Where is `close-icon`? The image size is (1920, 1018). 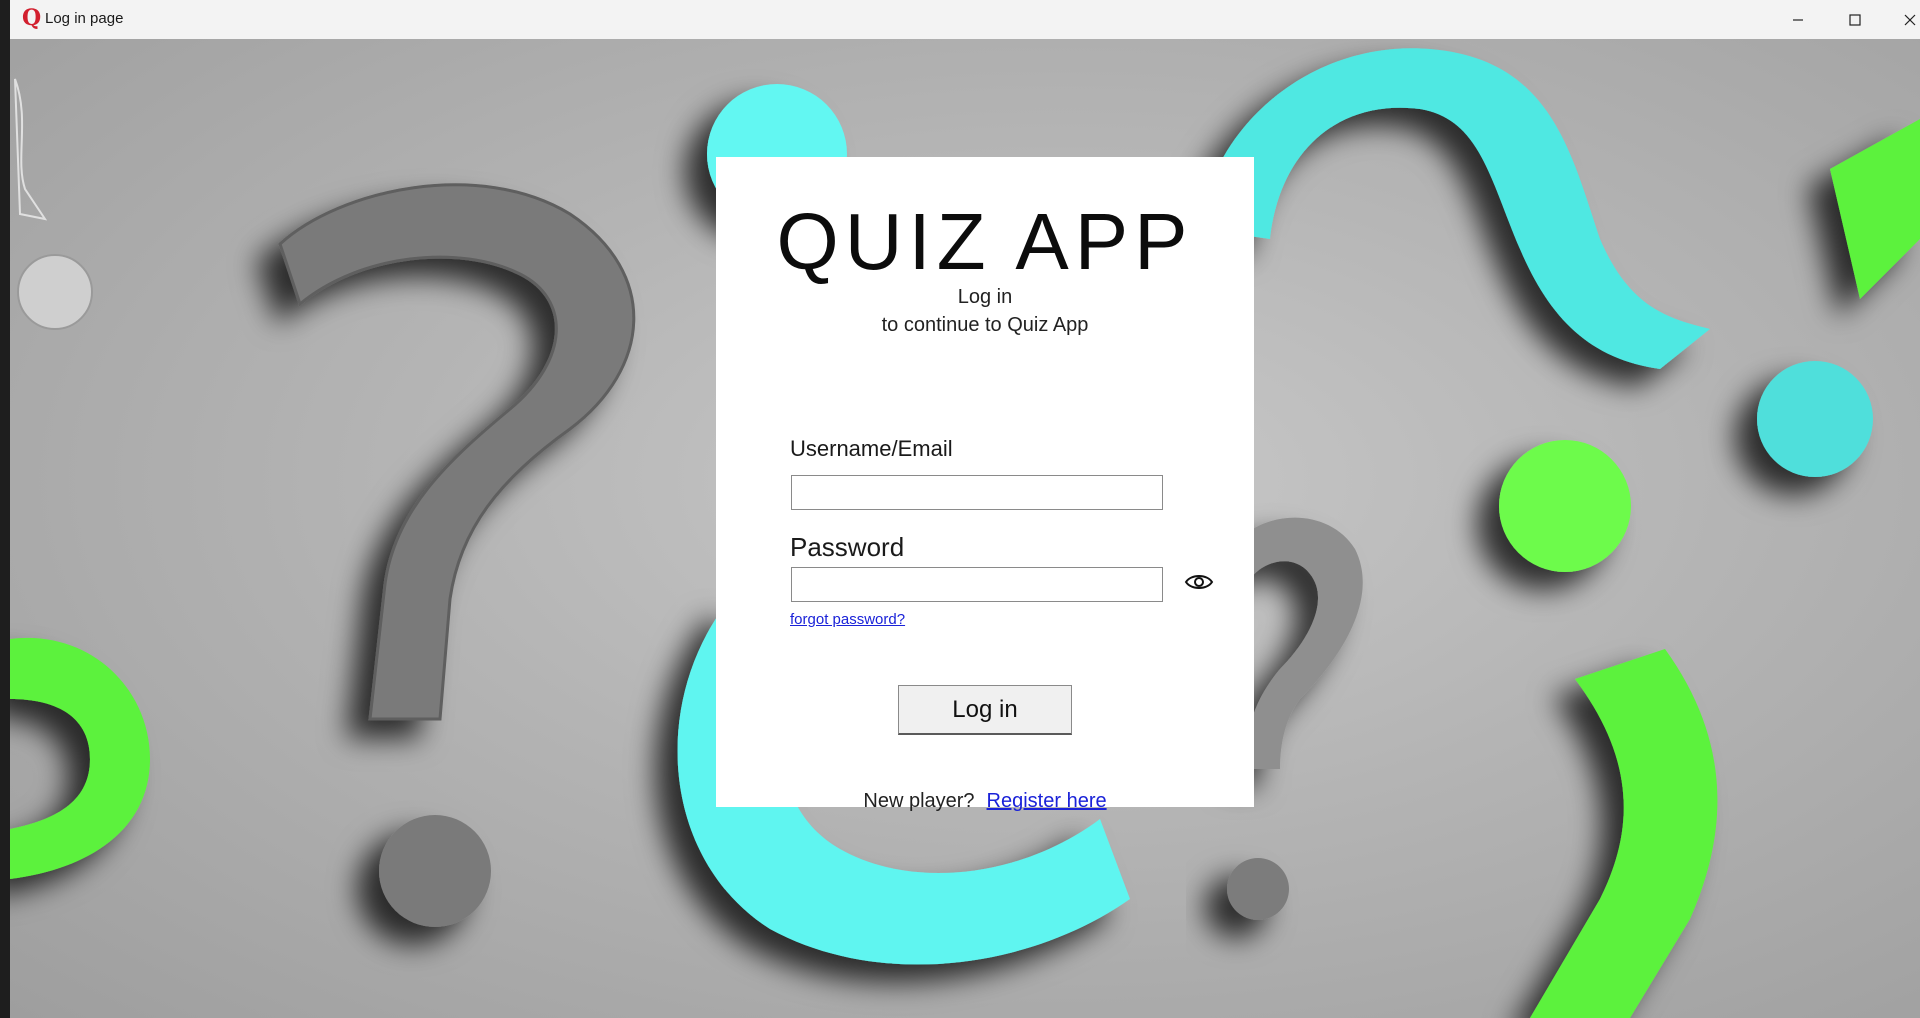 close-icon is located at coordinates (1910, 20).